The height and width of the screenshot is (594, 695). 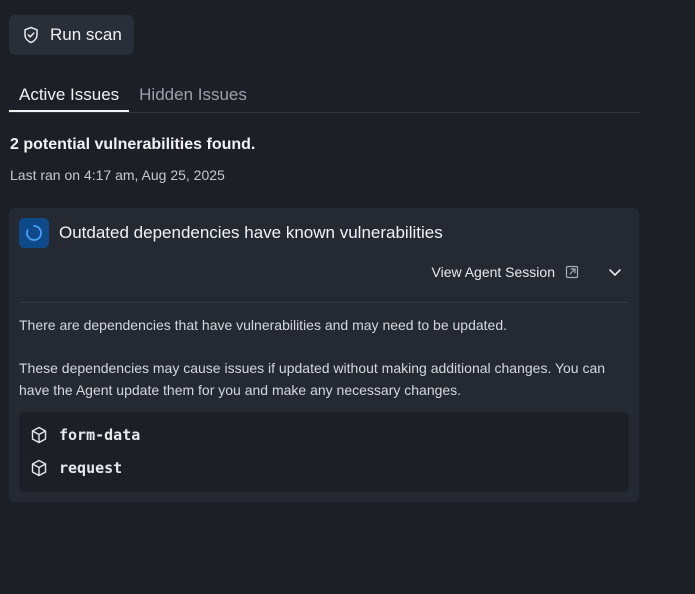 What do you see at coordinates (117, 175) in the screenshot?
I see `last-ran-timestamp: Last ran on 4:17 am, Aug 25, 2025` at bounding box center [117, 175].